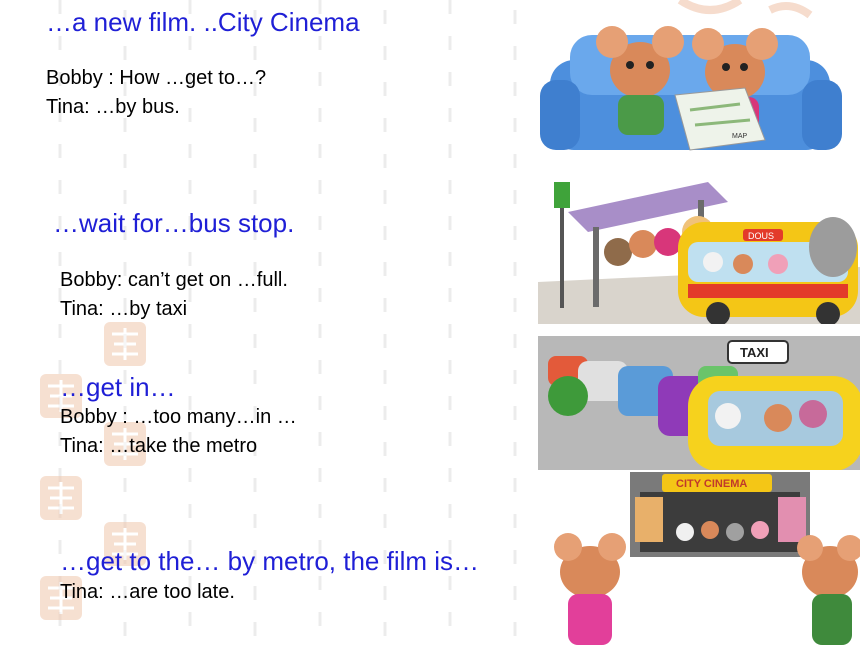 The width and height of the screenshot is (860, 645). I want to click on sofa-map-illustration: MAP, so click(695, 79).